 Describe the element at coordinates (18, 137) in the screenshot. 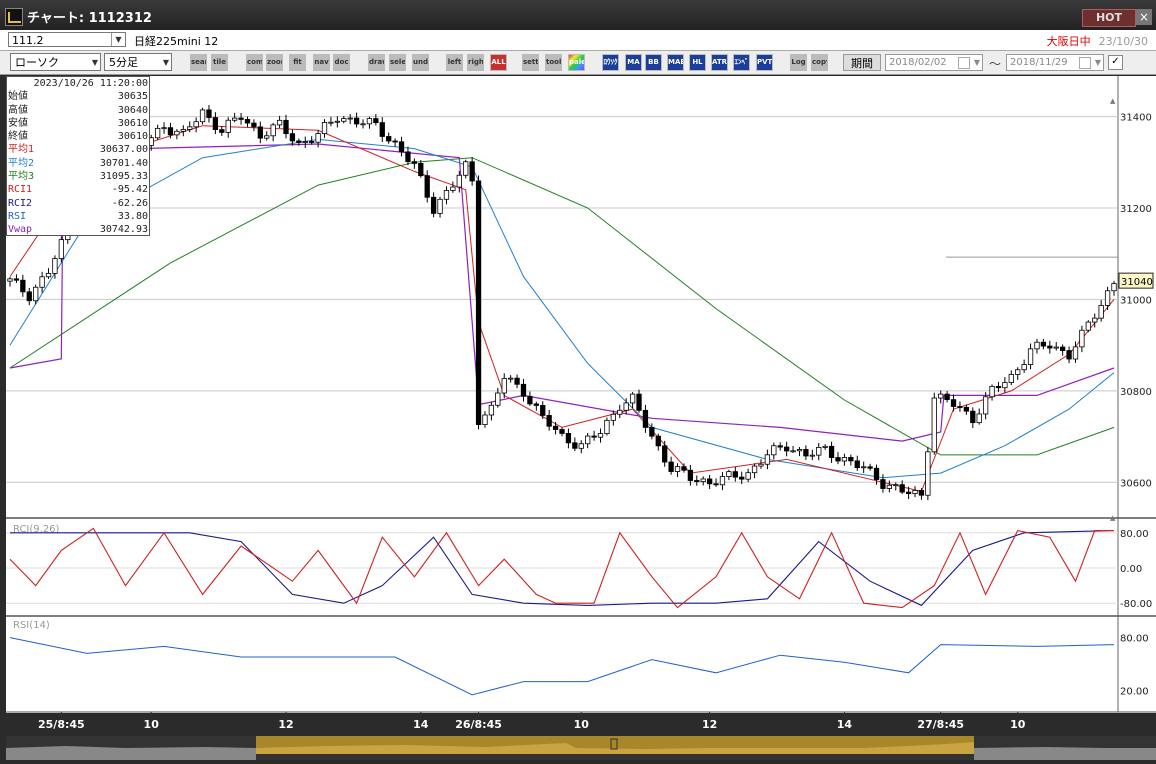

I see `readout-label: 終値` at that location.